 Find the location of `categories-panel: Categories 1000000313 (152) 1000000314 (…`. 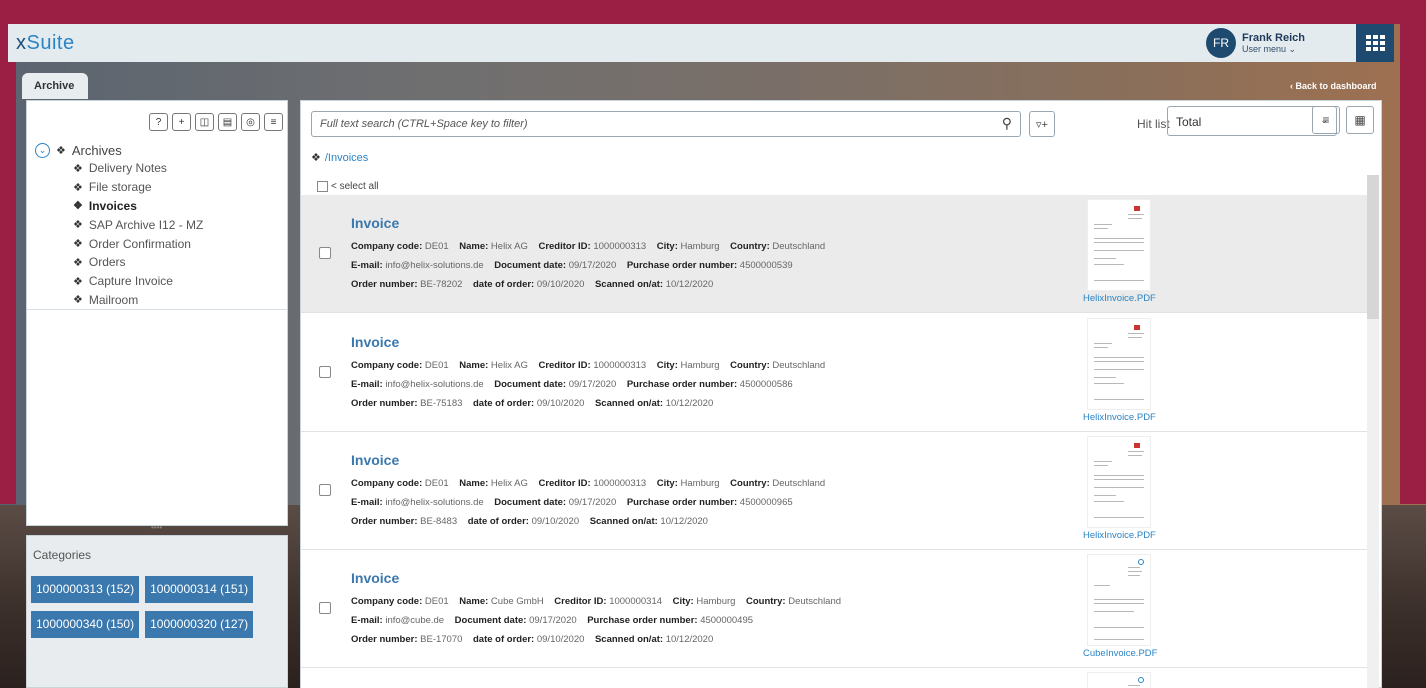

categories-panel: Categories 1000000313 (152) 1000000314 (… is located at coordinates (157, 611).